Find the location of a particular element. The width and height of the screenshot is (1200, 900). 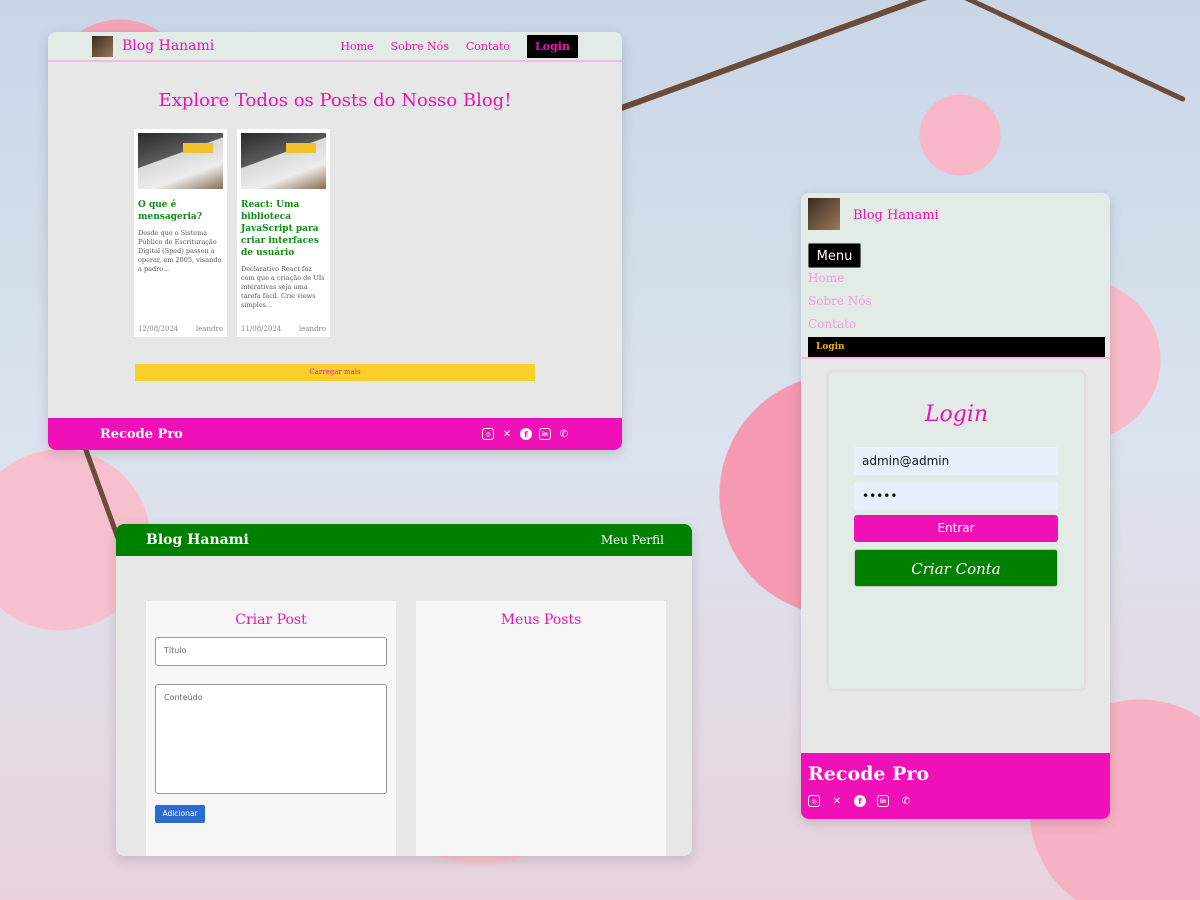

post-title-input: Título is located at coordinates (271, 651).